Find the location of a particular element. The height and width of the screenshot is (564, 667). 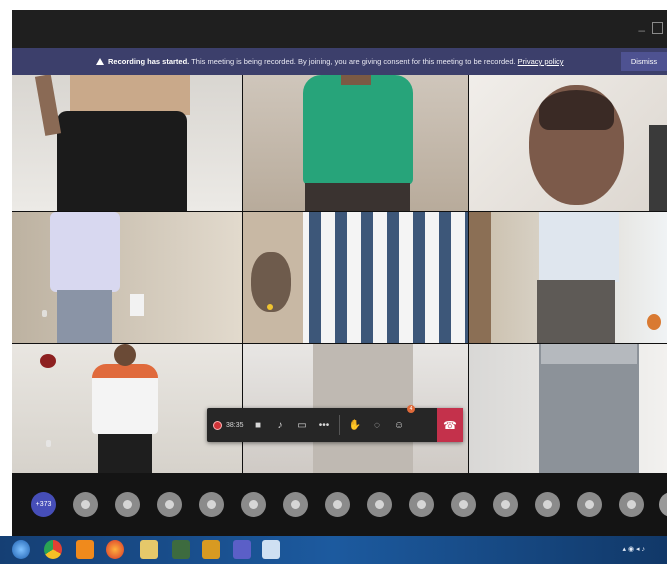

participants-button: ☺ 4 is located at coordinates (401, 423).